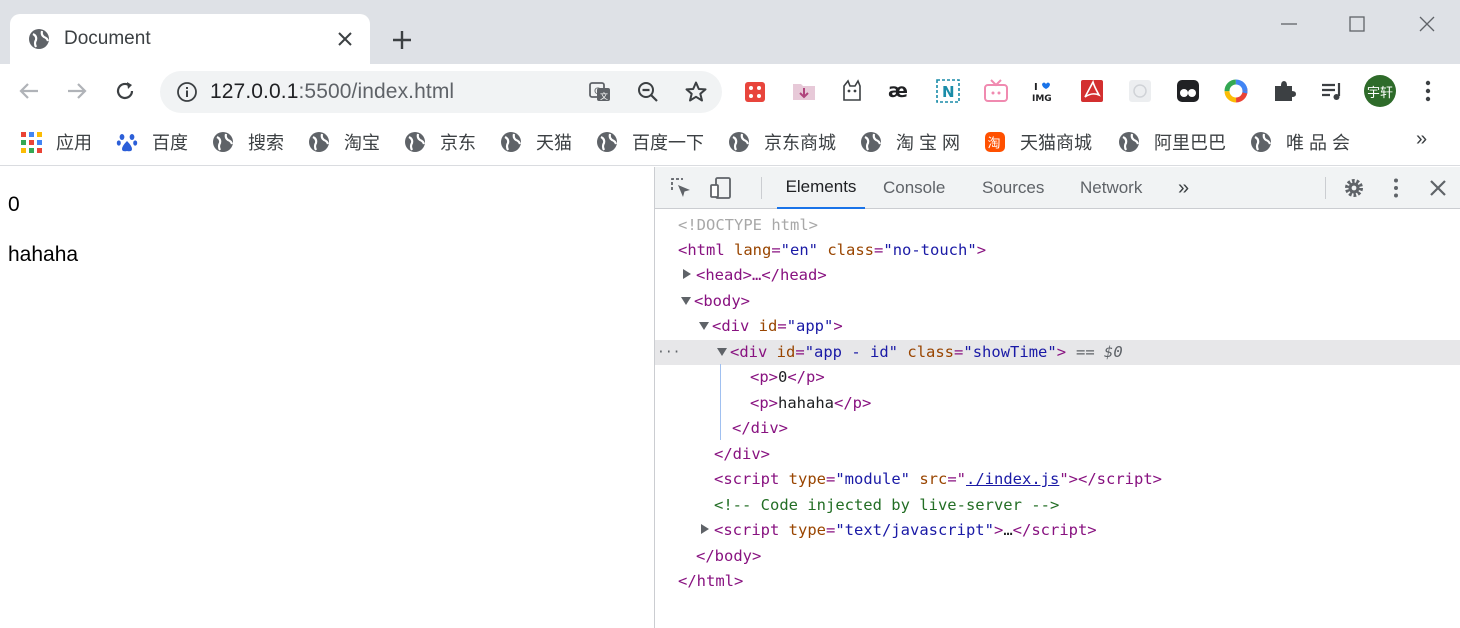  I want to click on bookmark-label: 京东, so click(458, 143).